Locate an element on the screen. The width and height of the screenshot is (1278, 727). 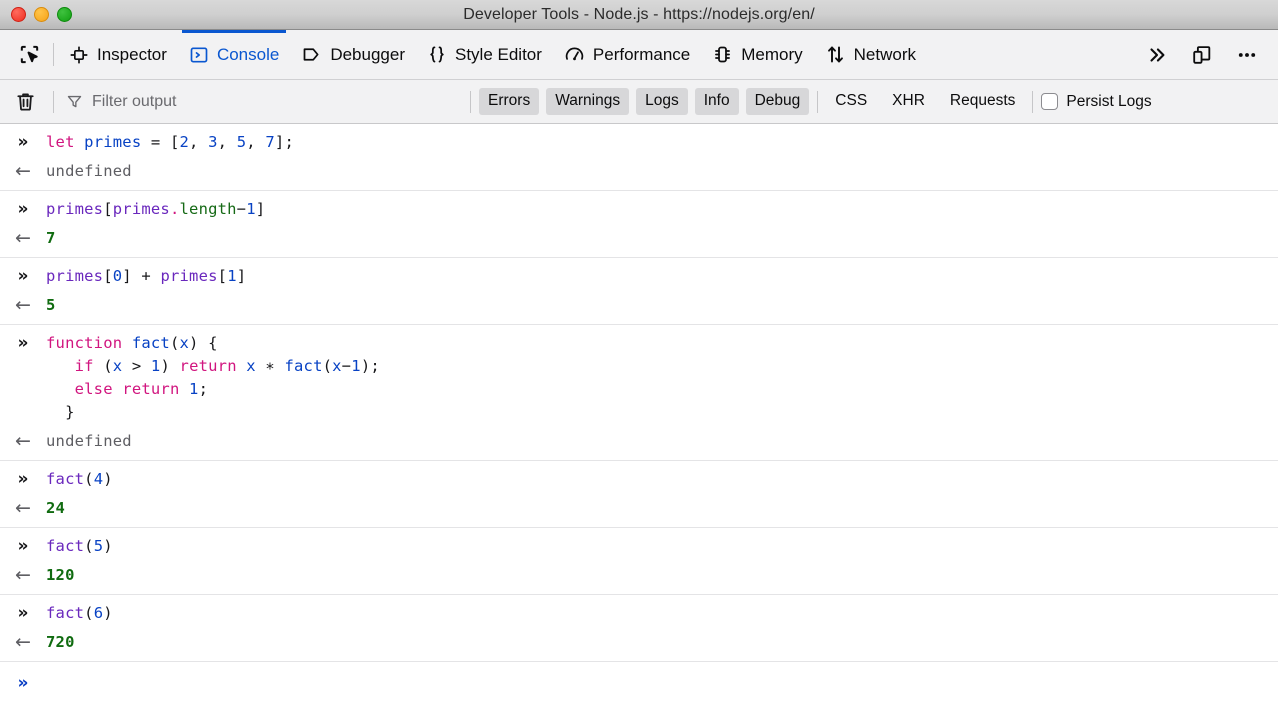
code-token: ( is located at coordinates (103, 366).